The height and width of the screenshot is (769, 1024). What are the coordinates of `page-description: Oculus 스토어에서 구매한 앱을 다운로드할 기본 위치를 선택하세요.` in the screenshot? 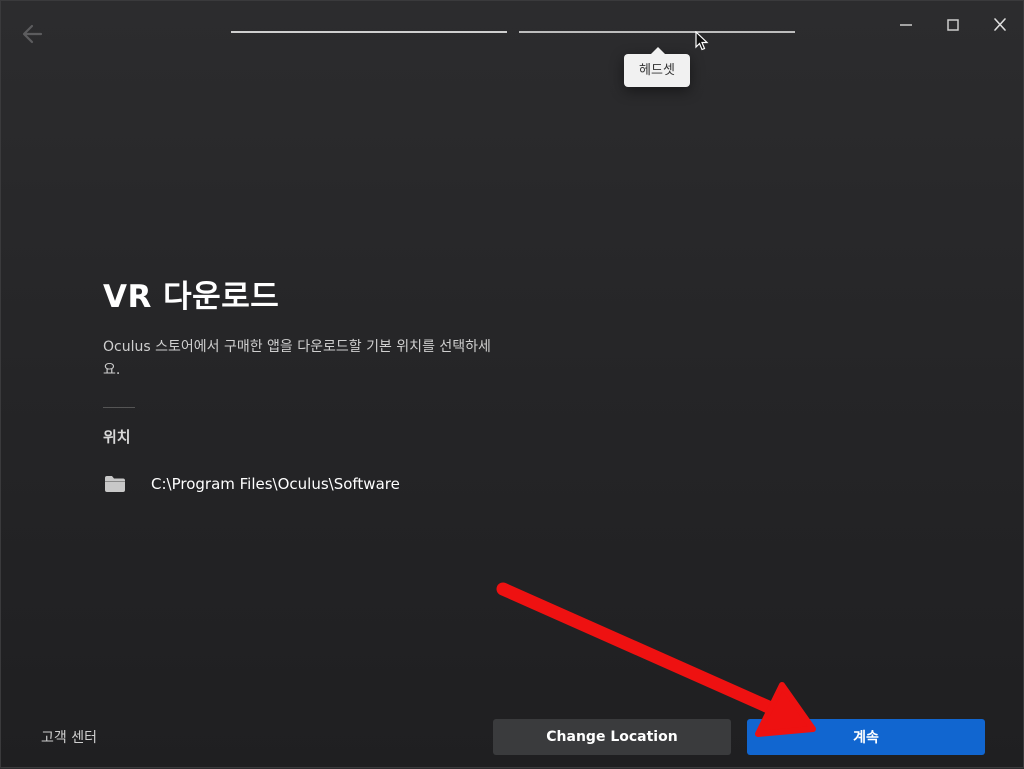 It's located at (297, 358).